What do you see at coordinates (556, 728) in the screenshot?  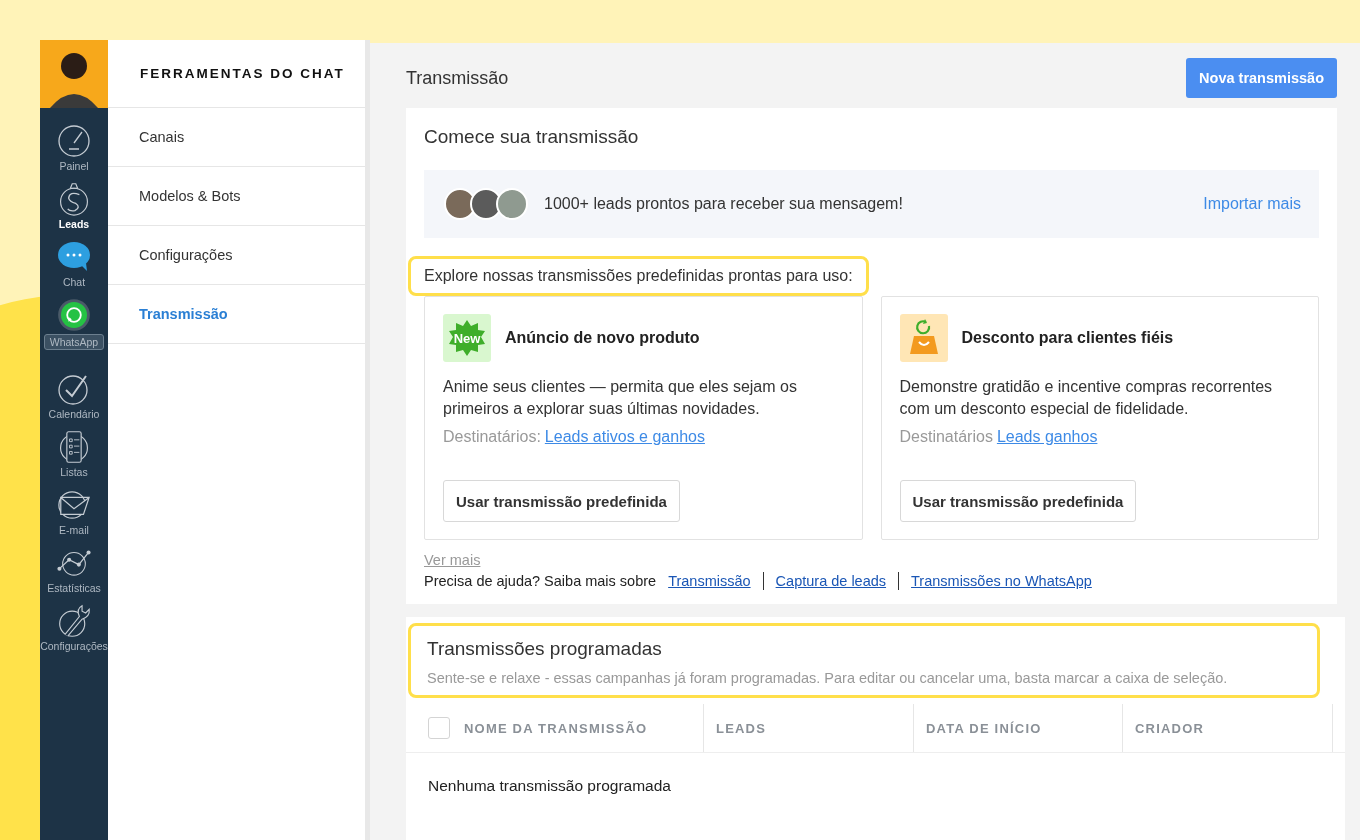 I see `column-header: NOME DA TRANSMISSÃO` at bounding box center [556, 728].